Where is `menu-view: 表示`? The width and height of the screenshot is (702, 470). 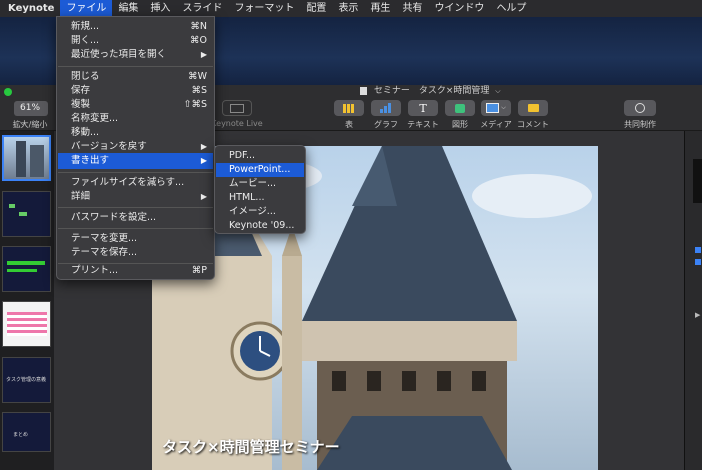
menu-view: 表示 is located at coordinates (348, 8).